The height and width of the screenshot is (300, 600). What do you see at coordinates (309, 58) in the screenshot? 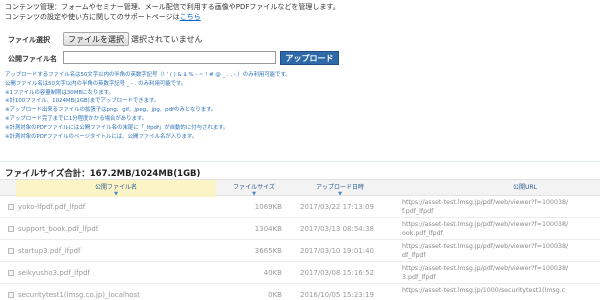
I see `upload-button: アップロード` at bounding box center [309, 58].